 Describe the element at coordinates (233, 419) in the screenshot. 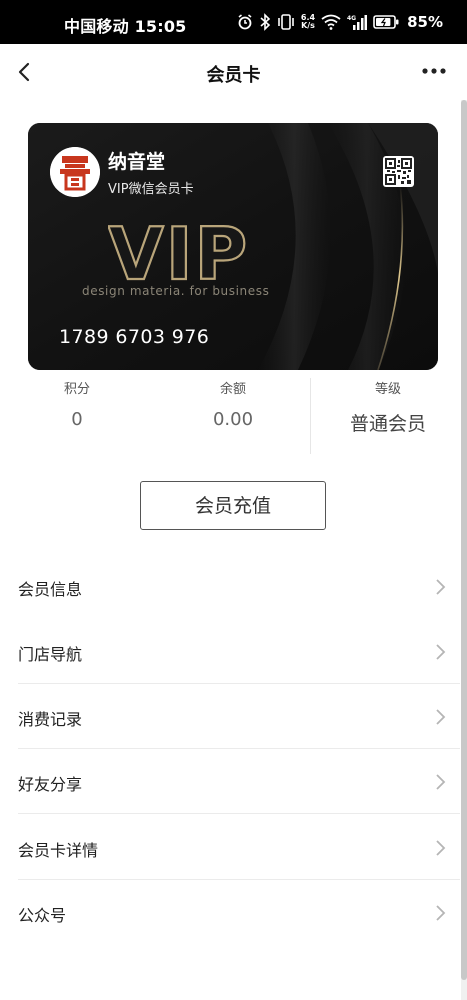

I see `balance-value: 0.00` at that location.